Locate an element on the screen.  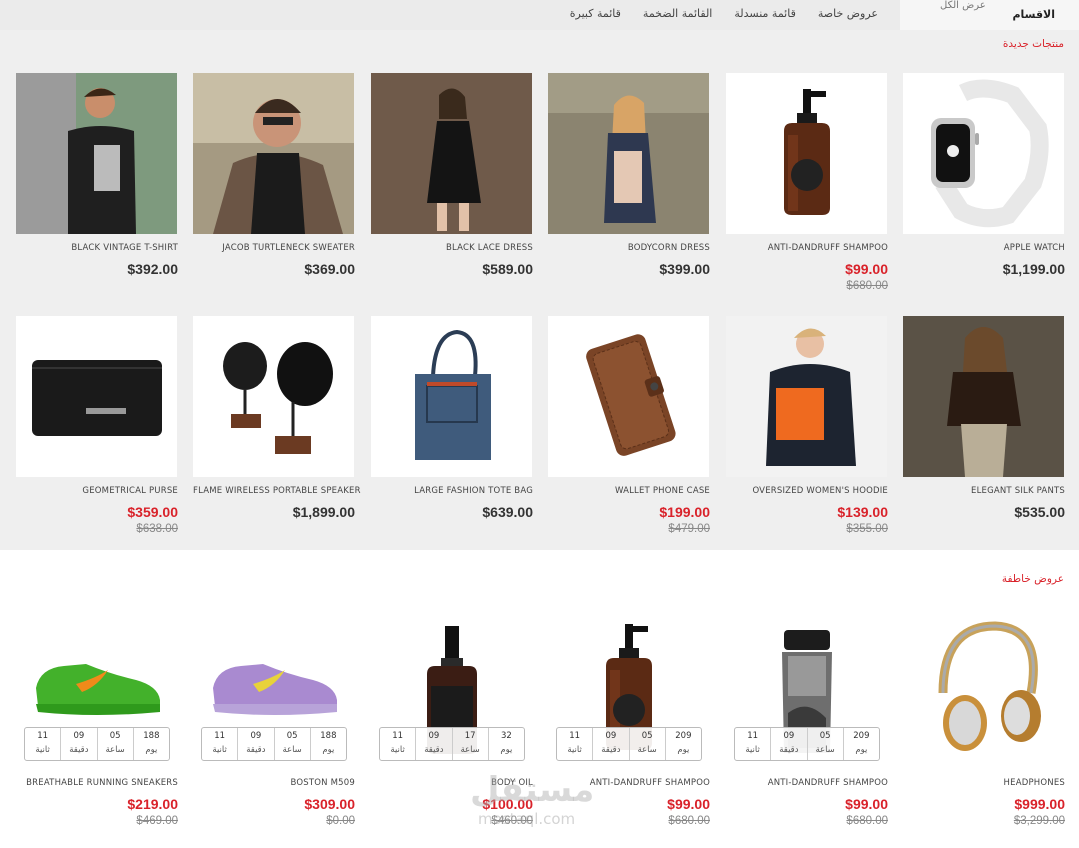
flash-deals-title: عروض خاطفة is located at coordinates (1032, 579).